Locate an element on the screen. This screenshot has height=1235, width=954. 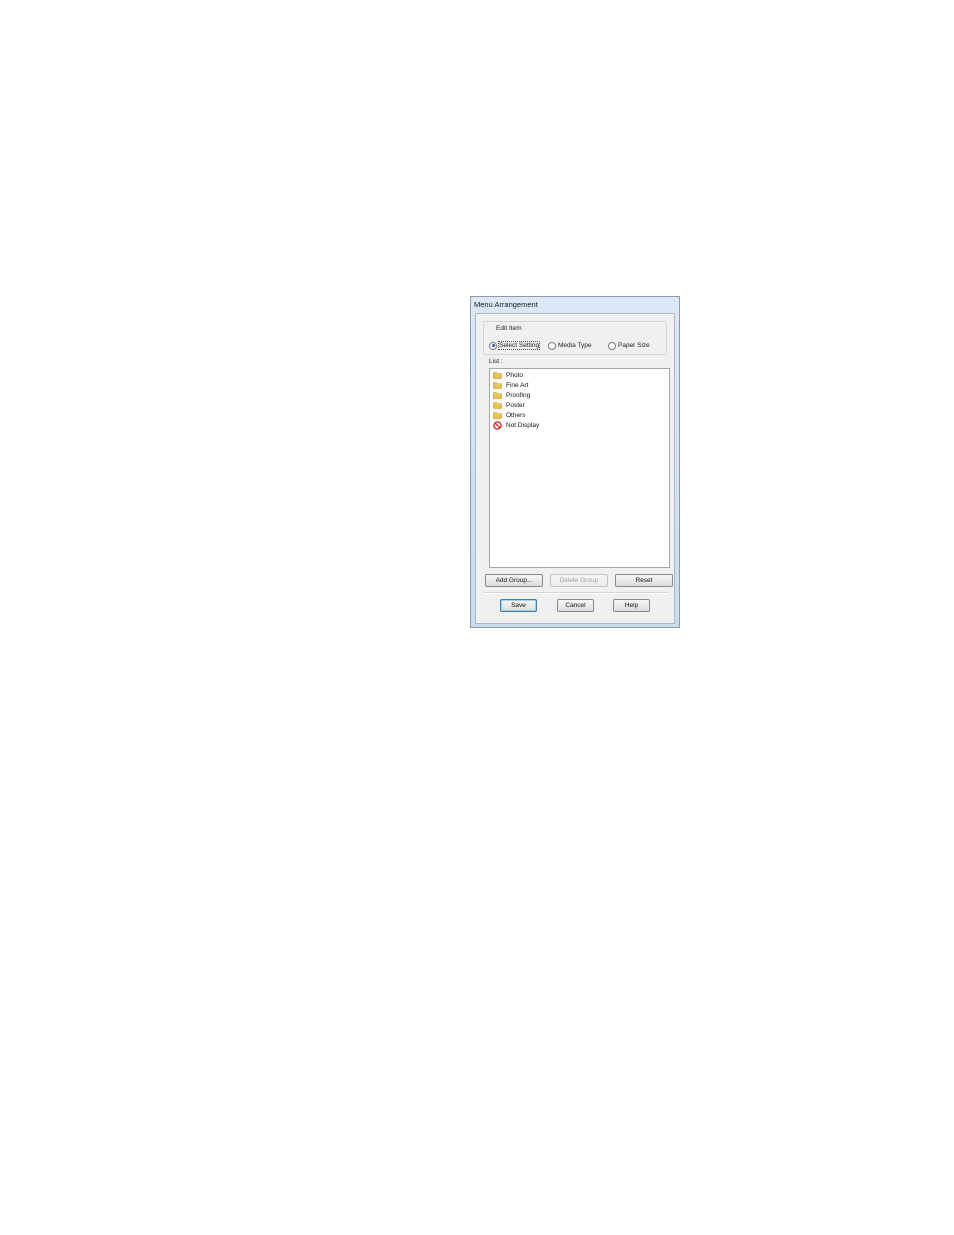
list-item-photo: Photo is located at coordinates (579, 375).